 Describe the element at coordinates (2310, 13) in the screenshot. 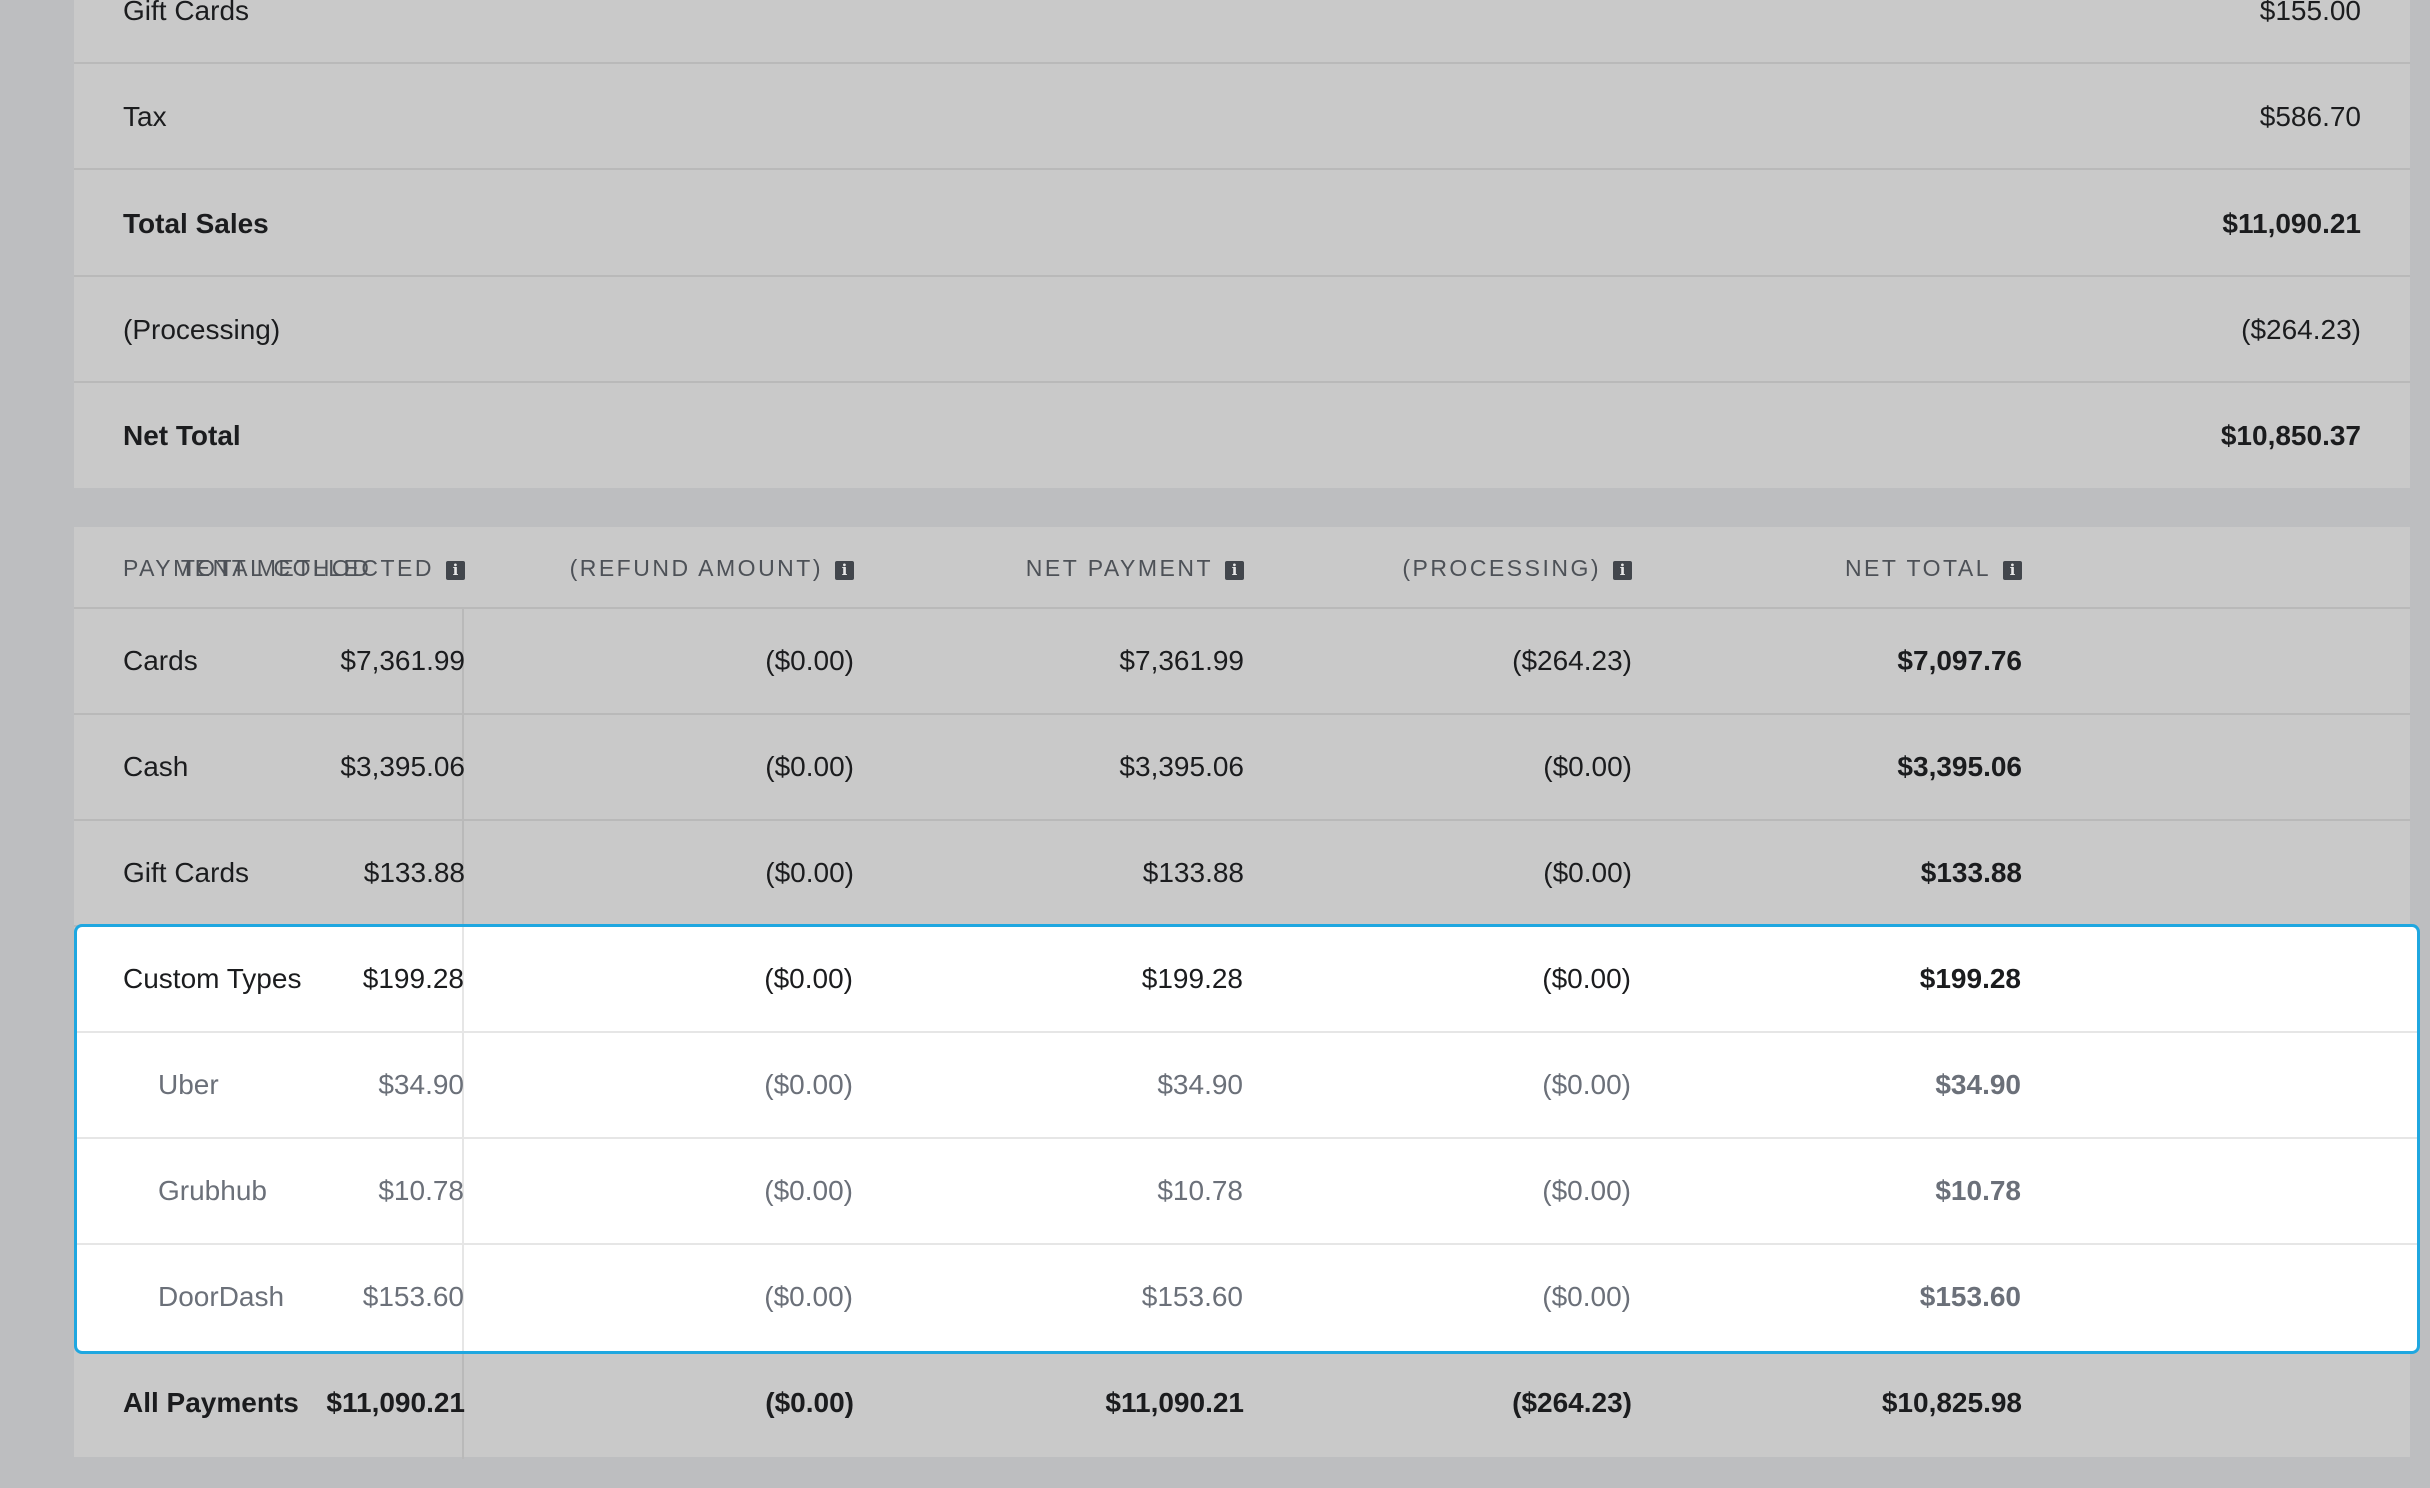

I see `summary-value: $155.00` at that location.